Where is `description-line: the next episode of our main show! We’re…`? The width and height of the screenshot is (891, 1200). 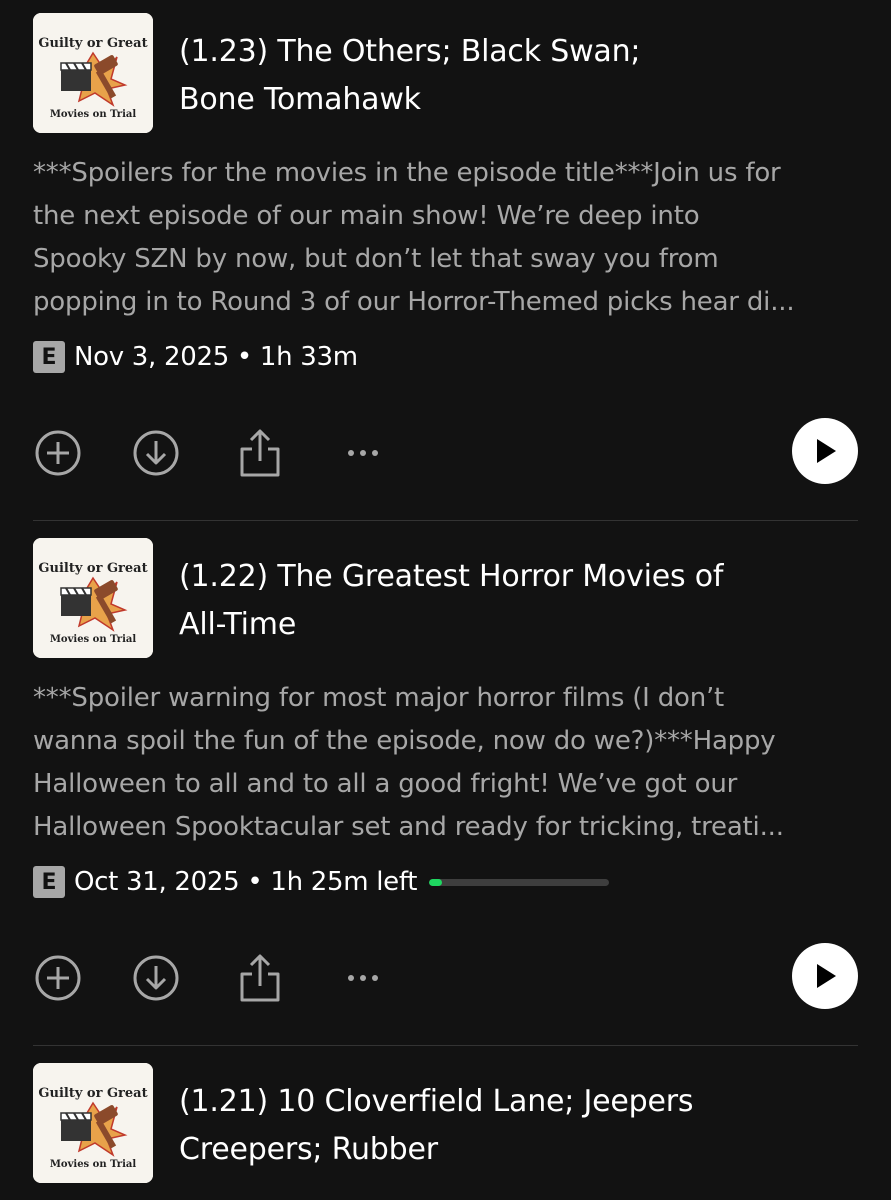 description-line: the next episode of our main show! We’re… is located at coordinates (366, 216).